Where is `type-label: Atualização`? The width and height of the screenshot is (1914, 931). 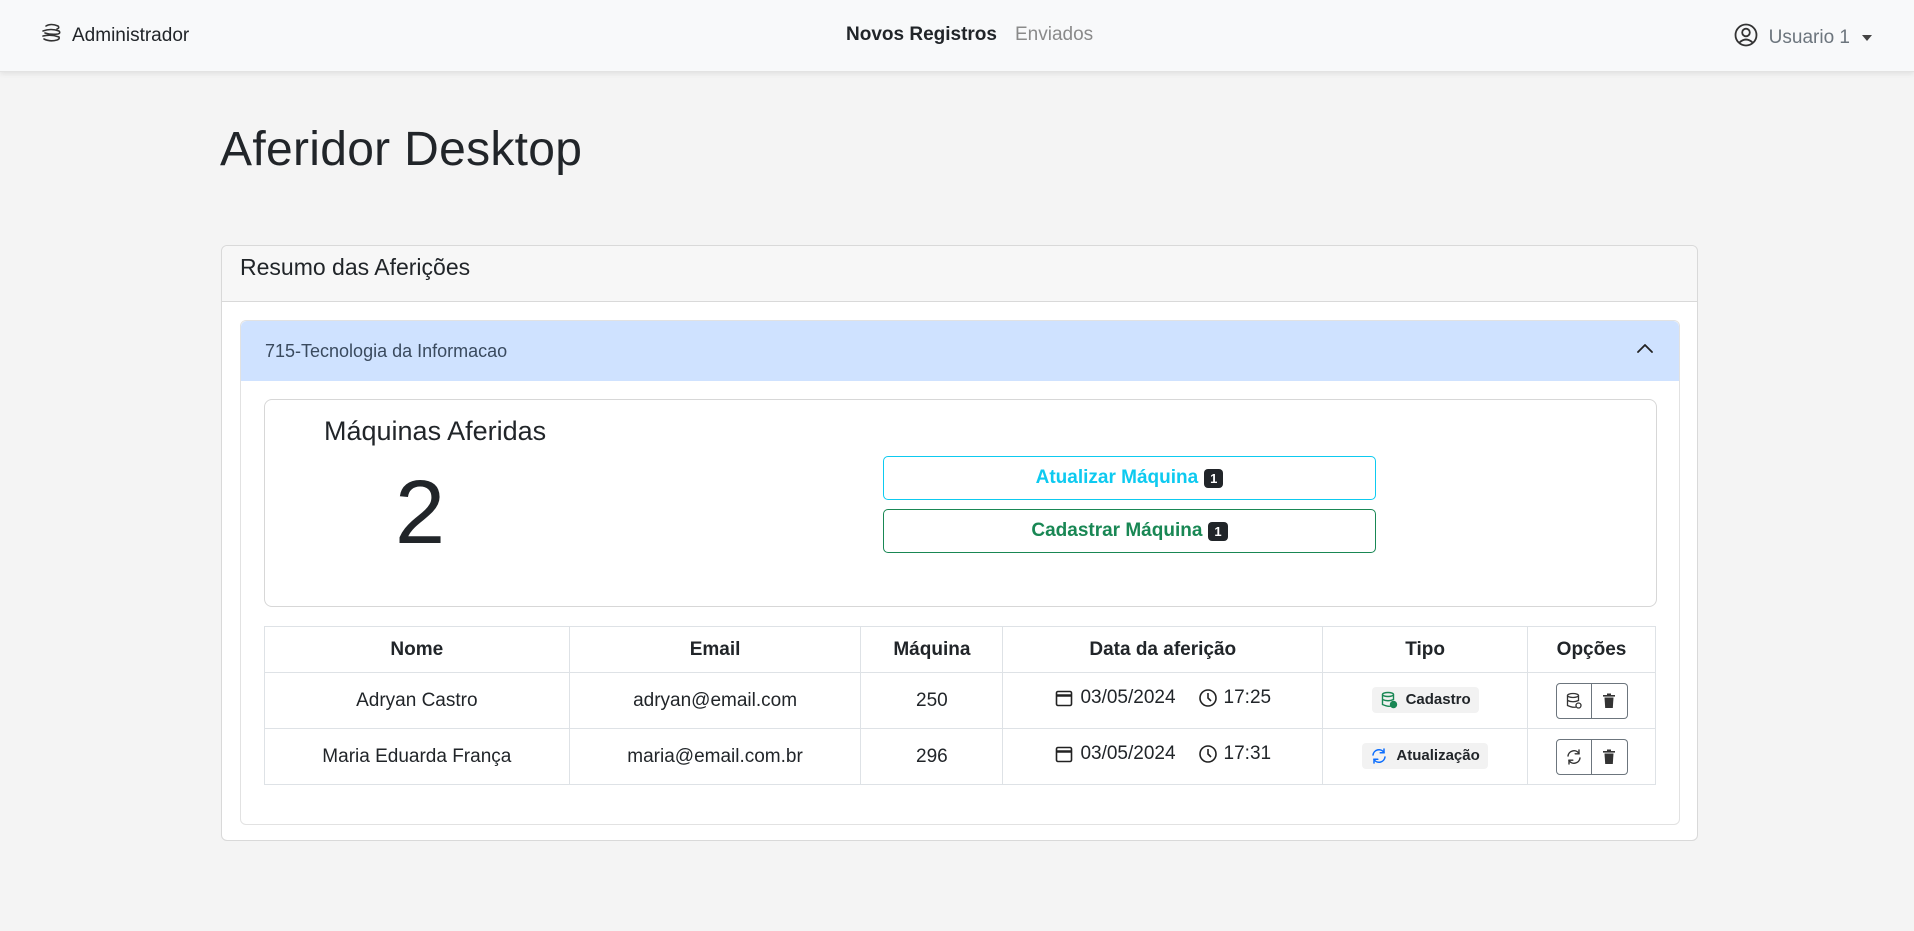 type-label: Atualização is located at coordinates (1438, 755).